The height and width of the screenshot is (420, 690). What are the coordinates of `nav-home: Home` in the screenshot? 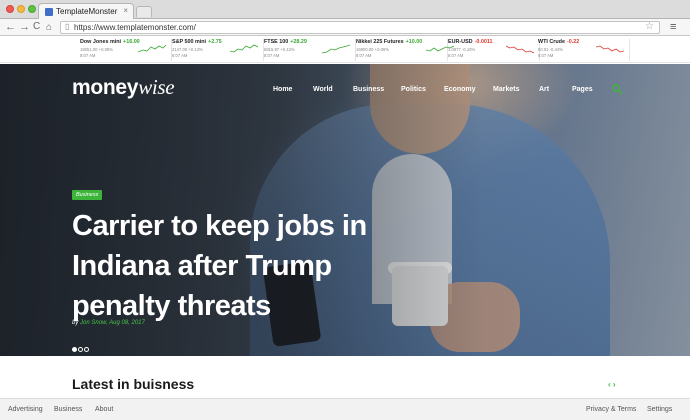 It's located at (282, 89).